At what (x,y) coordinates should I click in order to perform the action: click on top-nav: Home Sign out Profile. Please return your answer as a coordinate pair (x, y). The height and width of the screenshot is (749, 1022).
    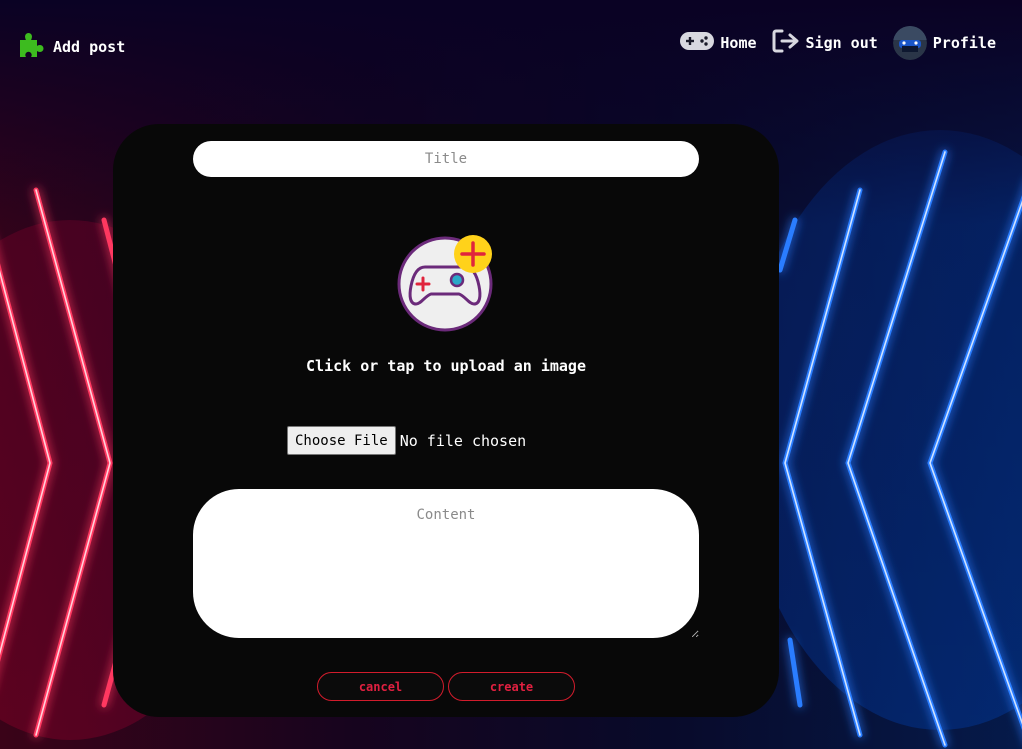
    Looking at the image, I should click on (838, 43).